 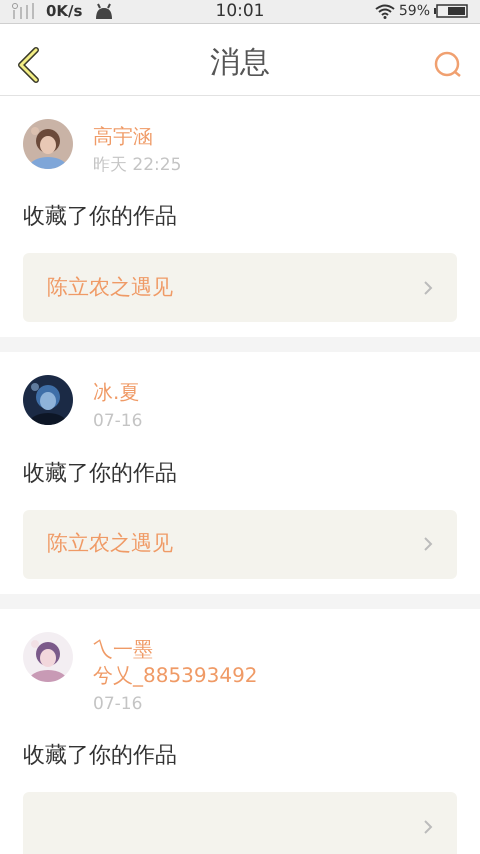 What do you see at coordinates (451, 11) in the screenshot?
I see `battery-icon` at bounding box center [451, 11].